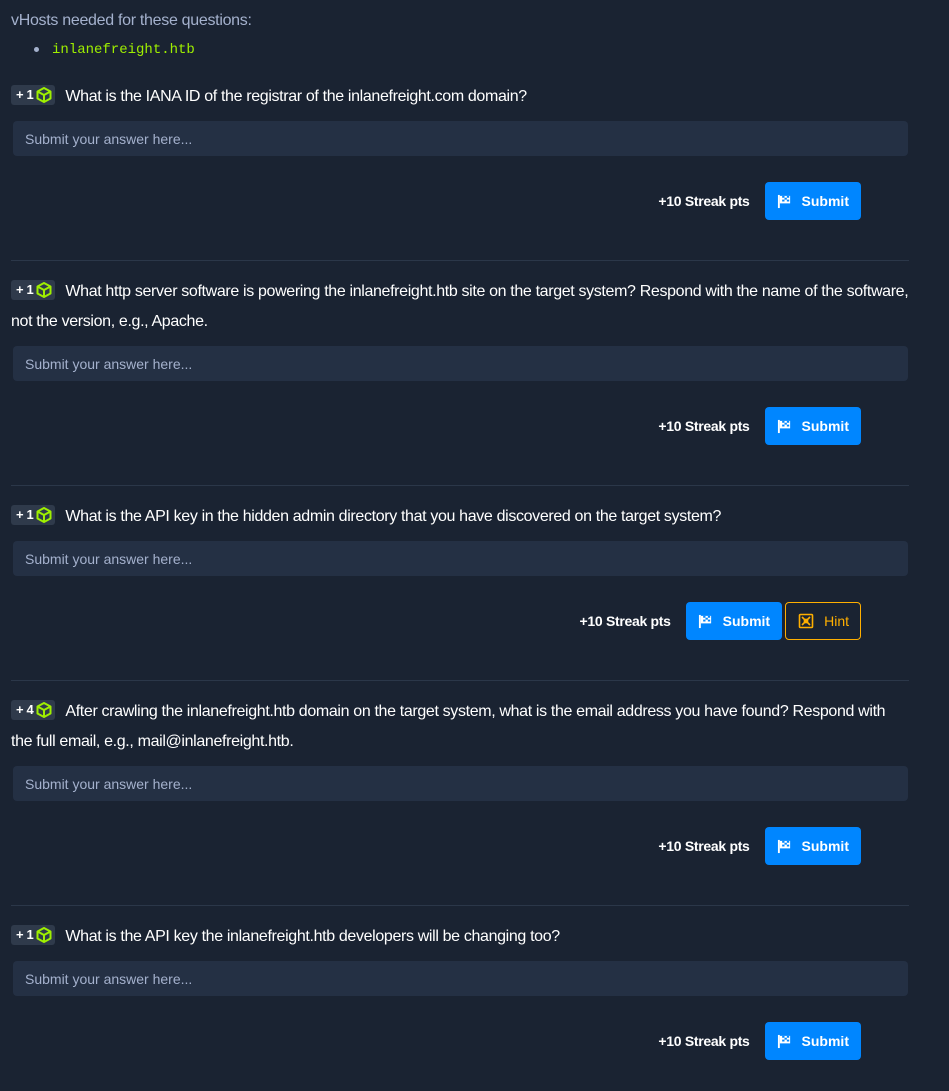  Describe the element at coordinates (806, 621) in the screenshot. I see `hint-icon` at that location.